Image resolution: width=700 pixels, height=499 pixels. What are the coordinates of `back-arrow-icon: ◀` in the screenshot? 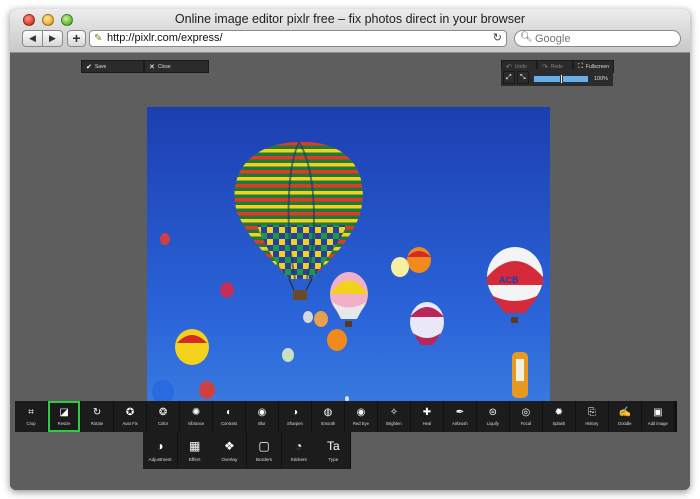 It's located at (32, 38).